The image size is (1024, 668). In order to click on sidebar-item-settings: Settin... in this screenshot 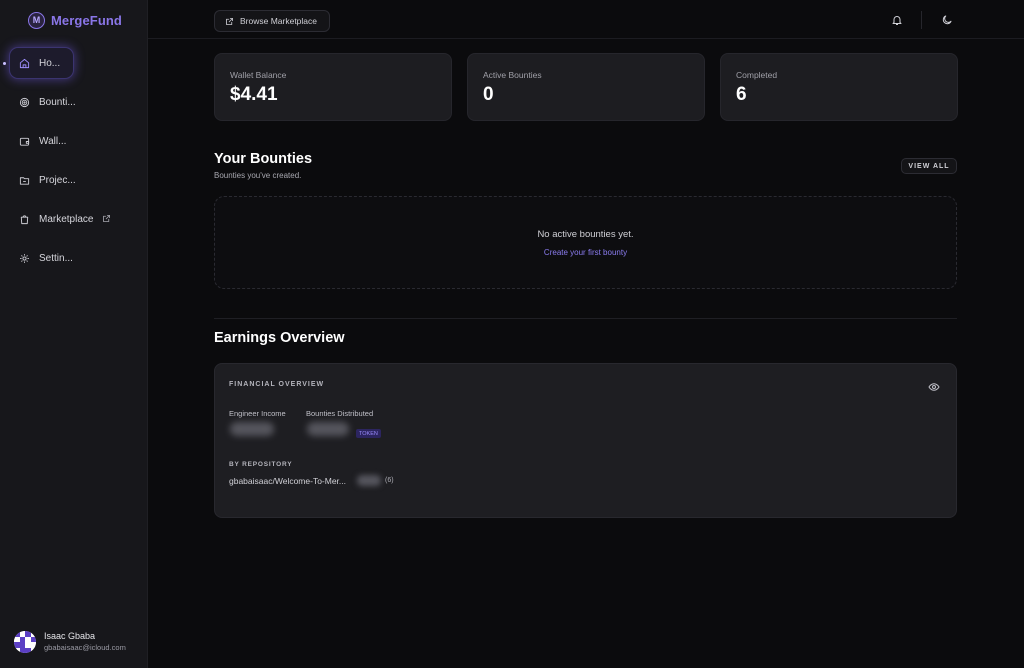, I will do `click(41, 258)`.